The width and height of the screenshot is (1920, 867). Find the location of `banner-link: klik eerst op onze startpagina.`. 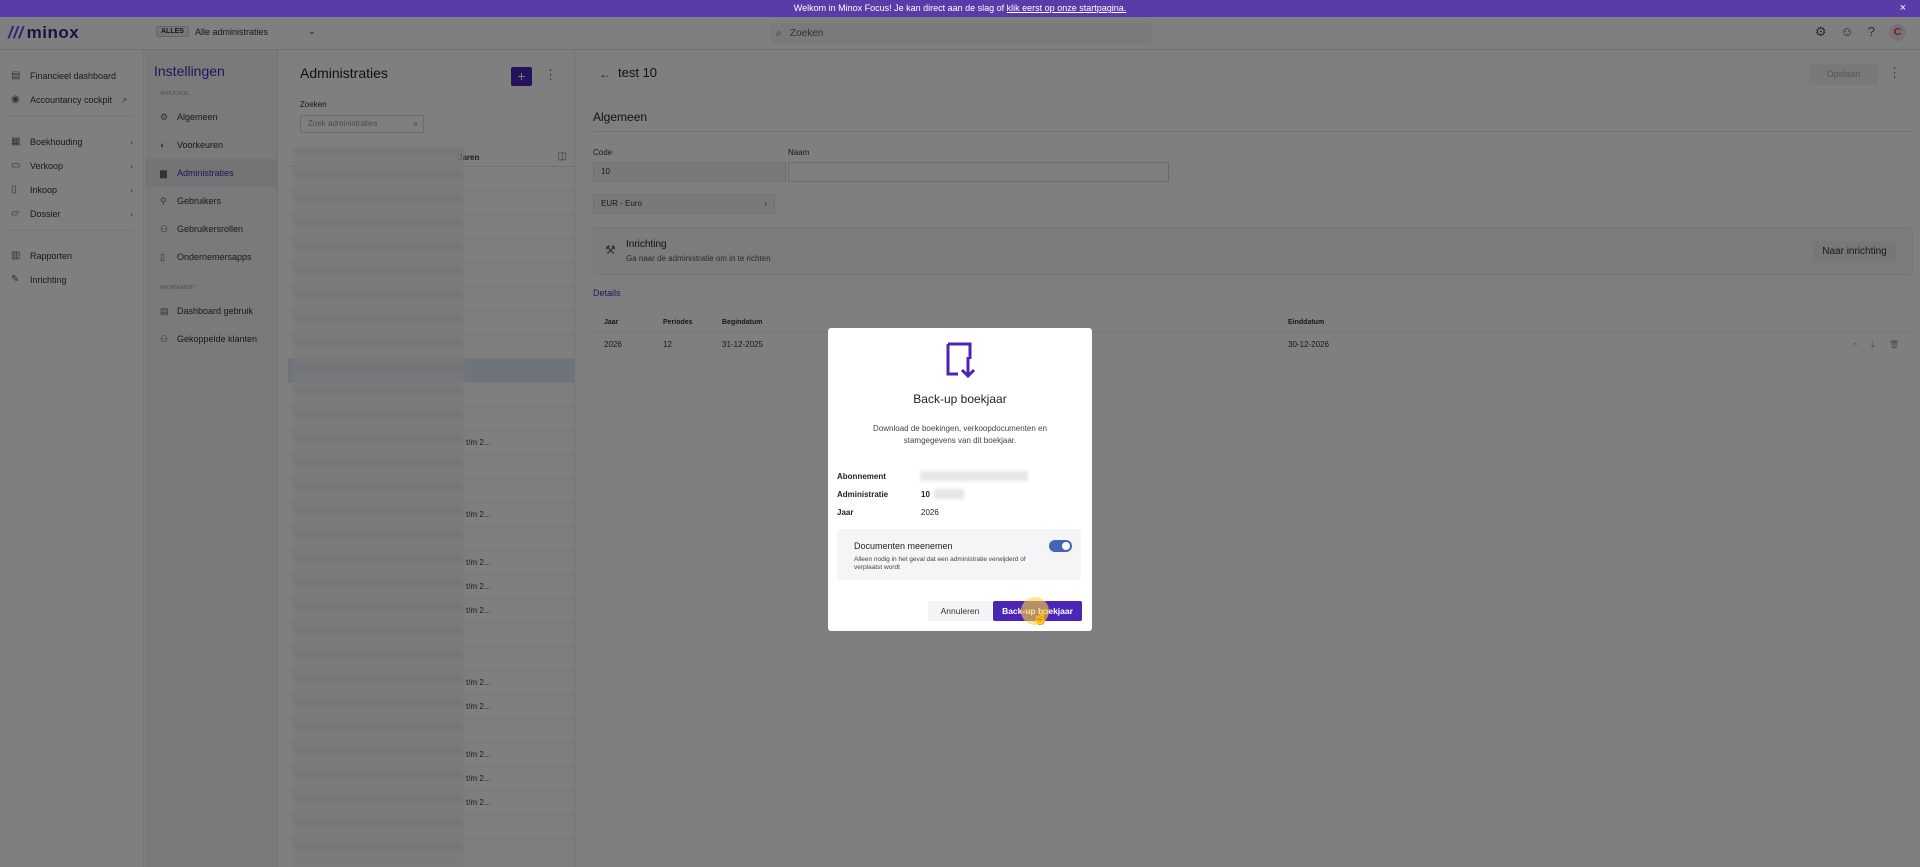

banner-link: klik eerst op onze startpagina. is located at coordinates (1067, 8).